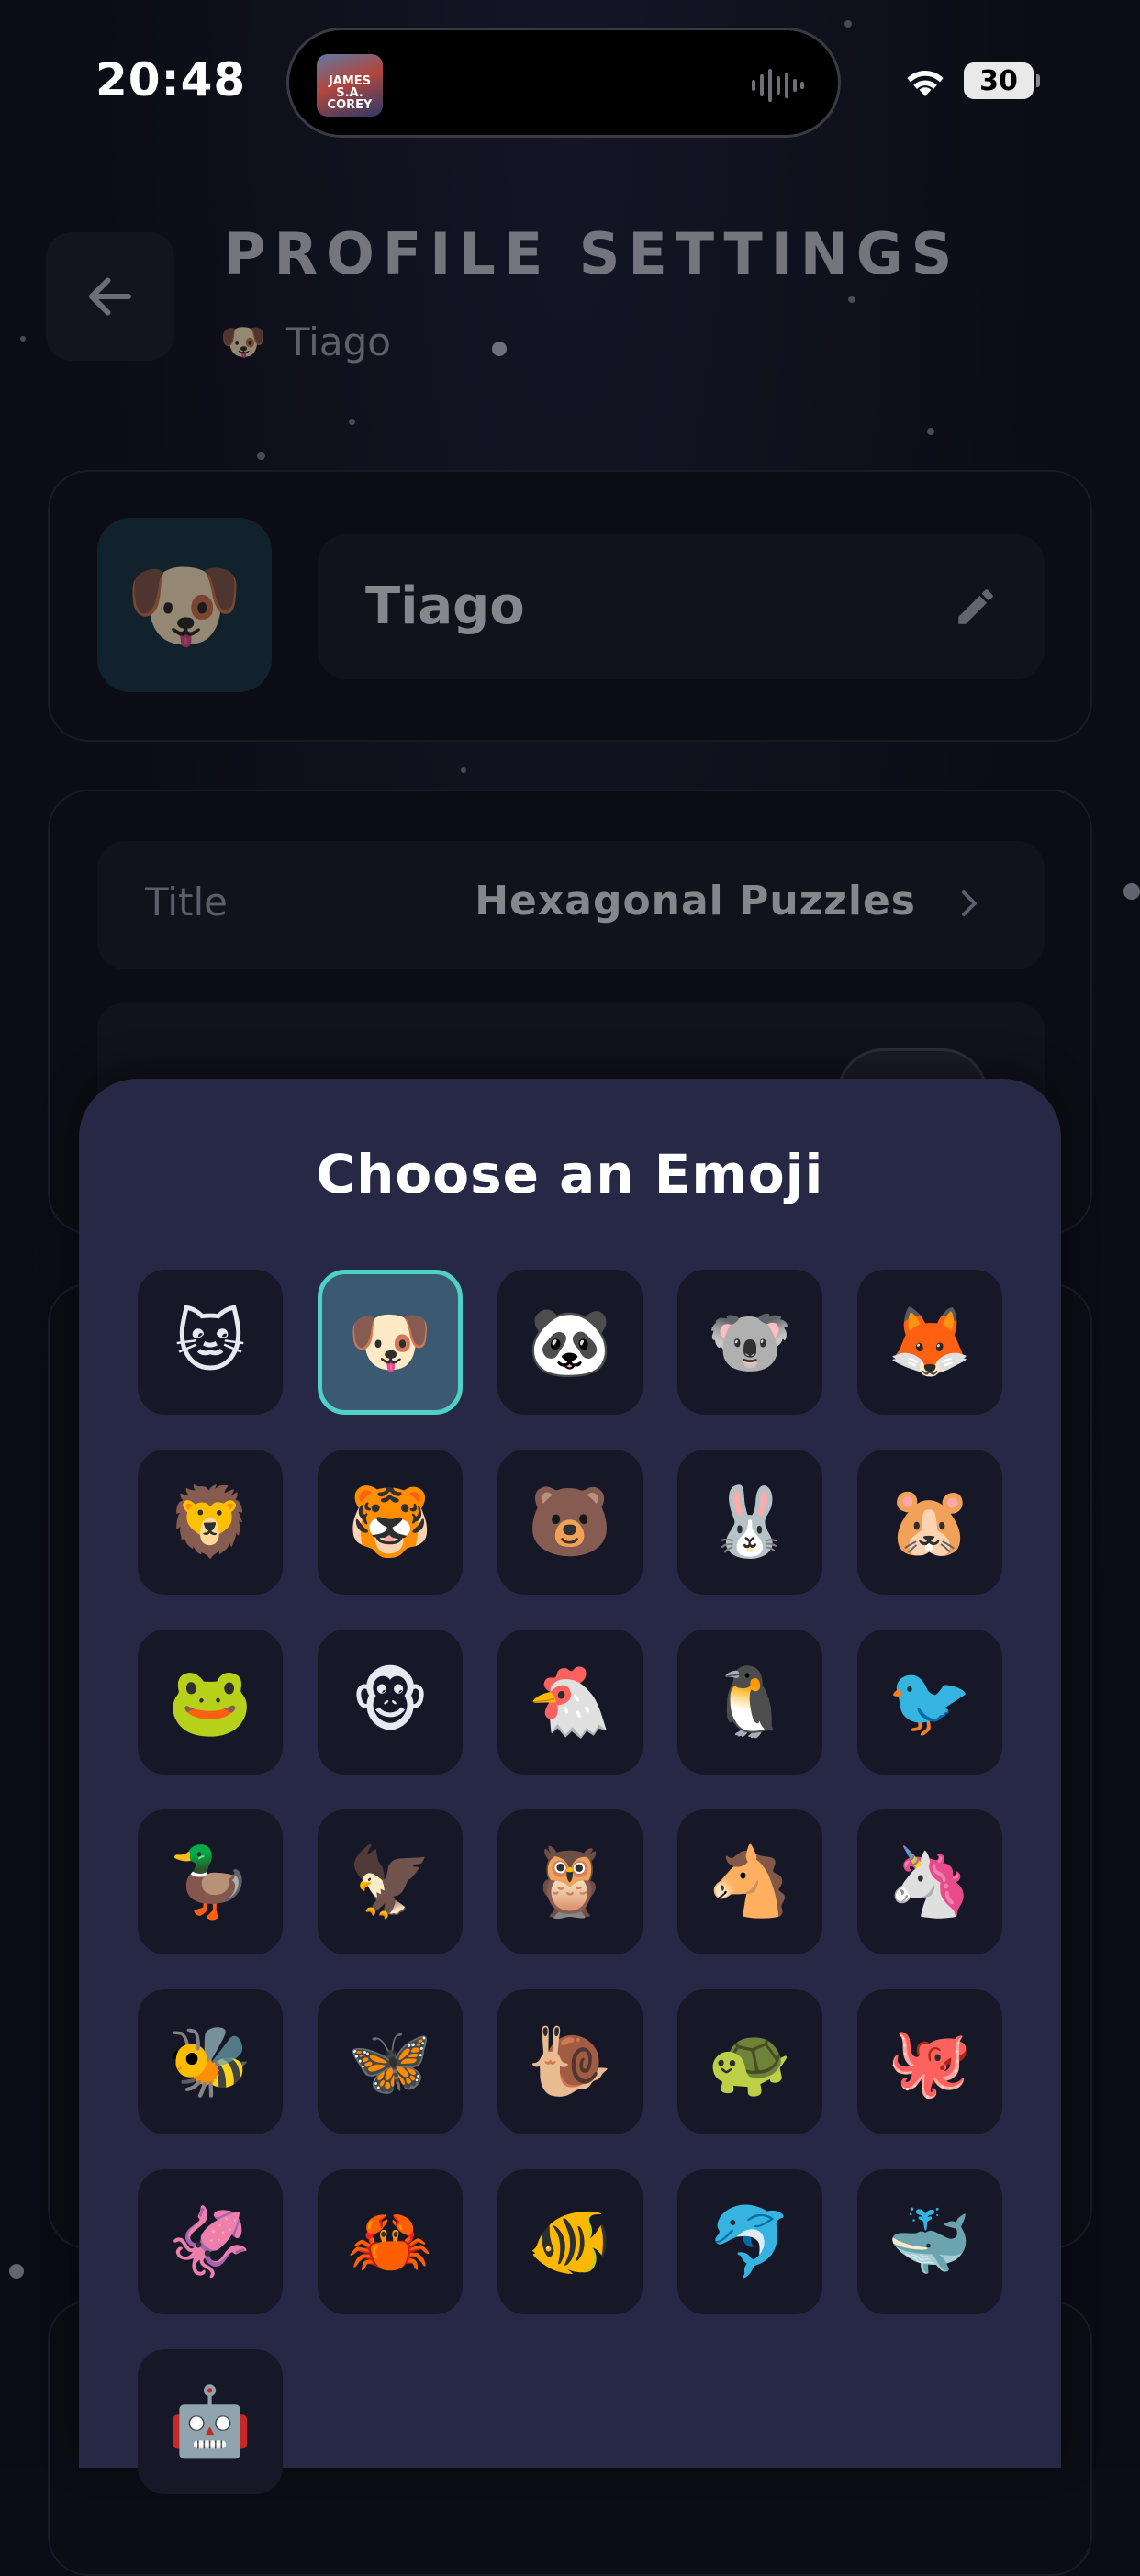 The image size is (1140, 2576). I want to click on title-row: Title Hexagonal Puzzles, so click(571, 905).